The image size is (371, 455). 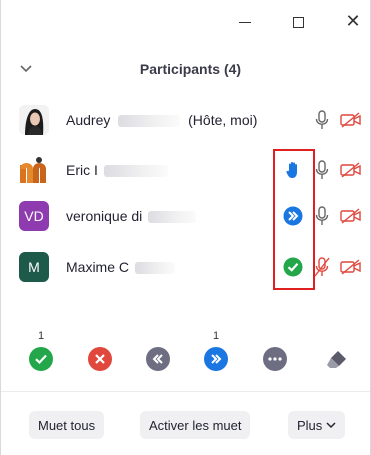 I want to click on x-icon, so click(x=100, y=359).